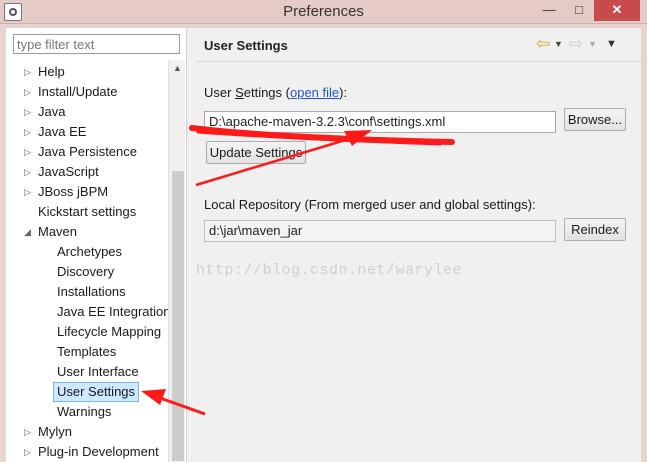  What do you see at coordinates (62, 132) in the screenshot?
I see `tree-item: Java EE` at bounding box center [62, 132].